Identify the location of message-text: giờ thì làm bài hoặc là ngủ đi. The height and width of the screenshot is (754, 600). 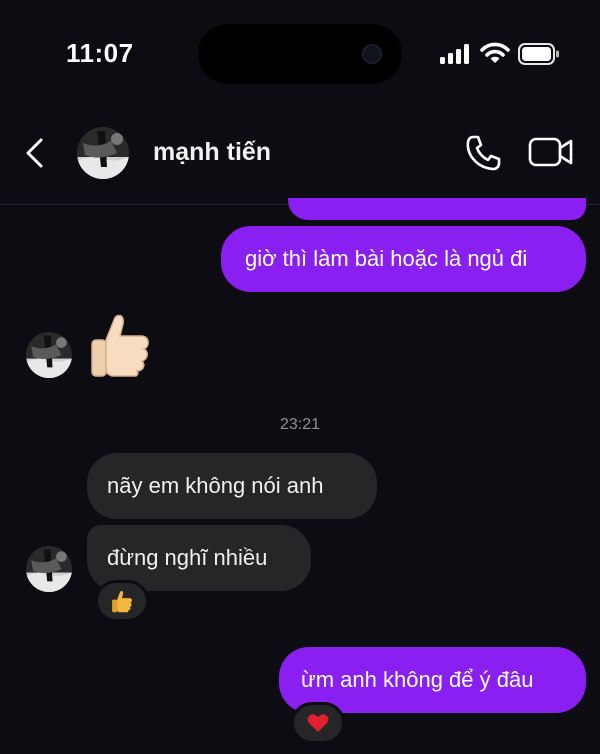
(386, 258).